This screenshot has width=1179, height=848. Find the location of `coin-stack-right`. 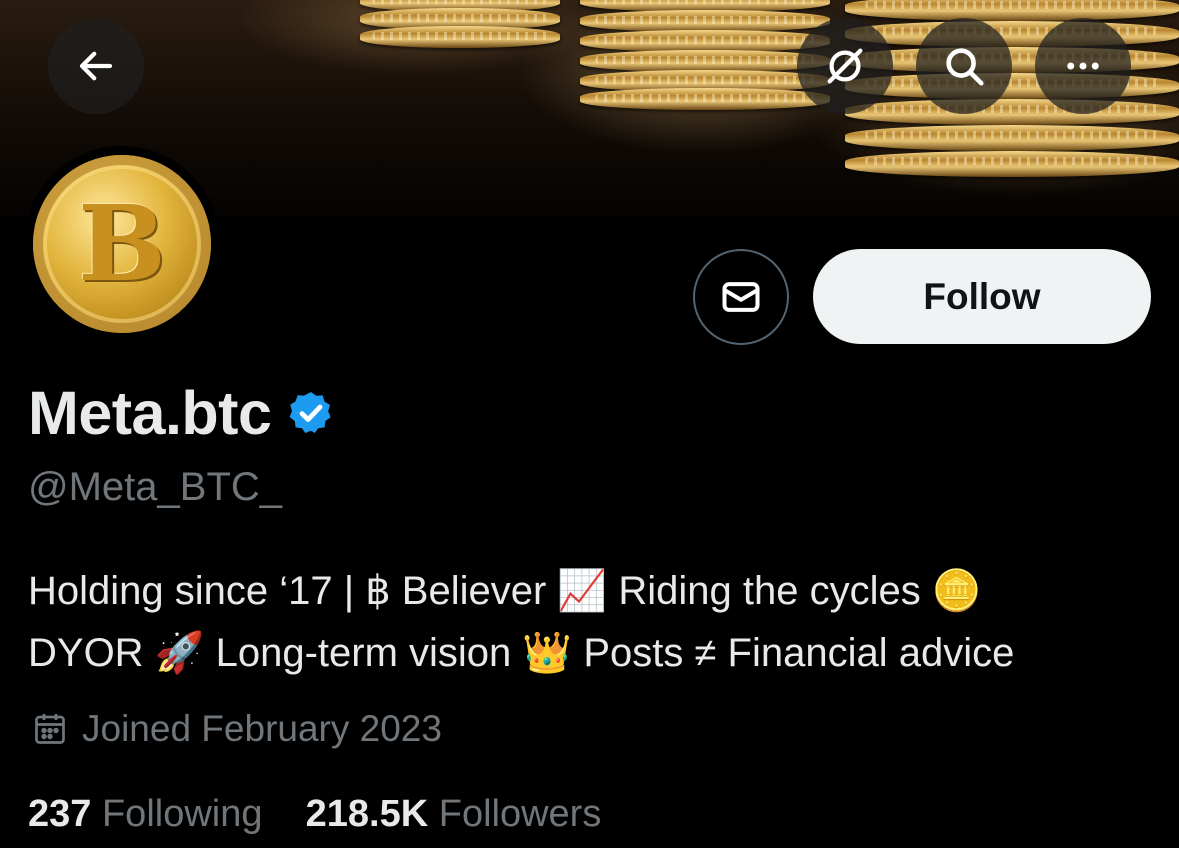

coin-stack-right is located at coordinates (1012, 102).